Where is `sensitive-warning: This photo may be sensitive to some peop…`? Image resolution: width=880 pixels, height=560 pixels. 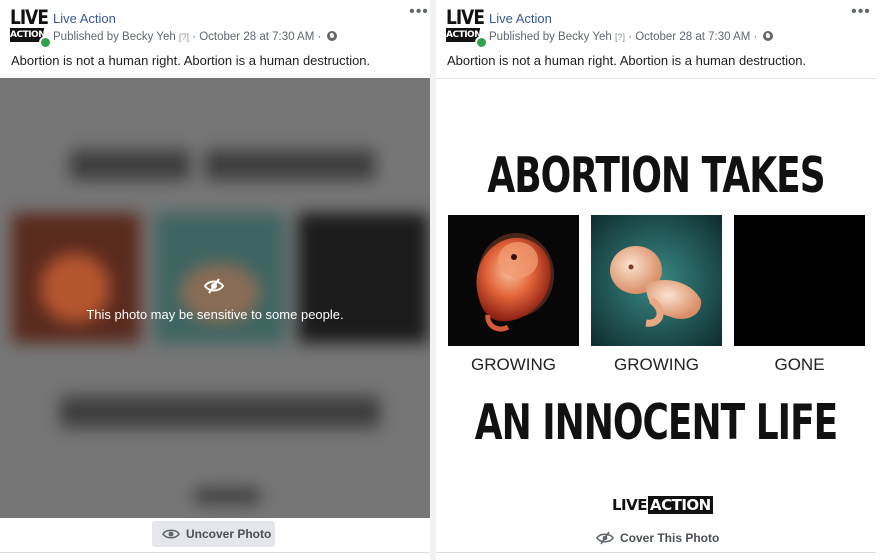 sensitive-warning: This photo may be sensitive to some peop… is located at coordinates (215, 314).